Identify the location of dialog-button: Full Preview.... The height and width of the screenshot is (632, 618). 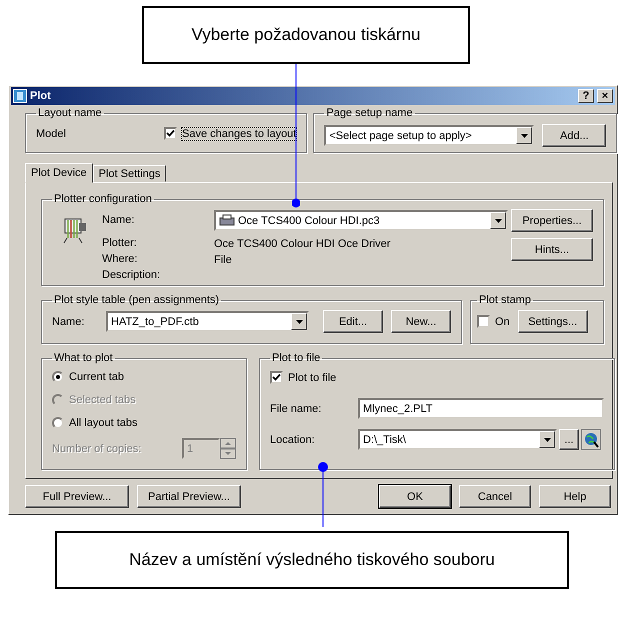
(77, 496).